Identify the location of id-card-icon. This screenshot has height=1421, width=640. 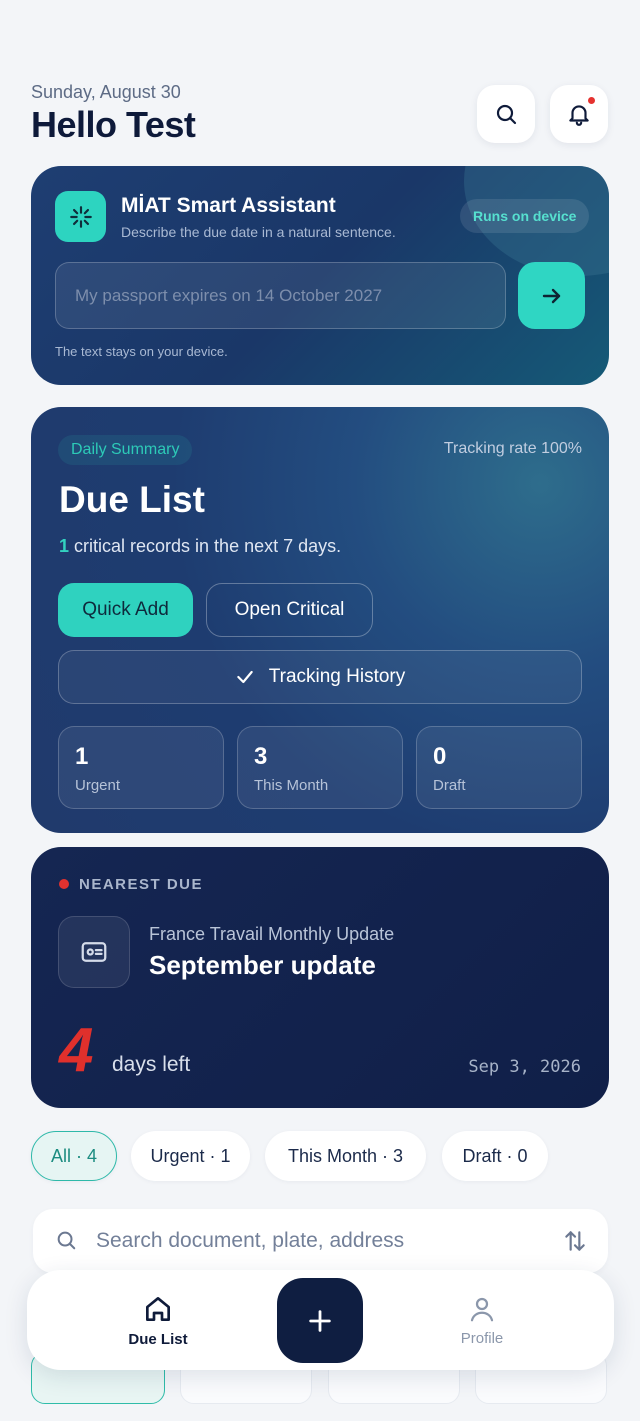
(94, 952).